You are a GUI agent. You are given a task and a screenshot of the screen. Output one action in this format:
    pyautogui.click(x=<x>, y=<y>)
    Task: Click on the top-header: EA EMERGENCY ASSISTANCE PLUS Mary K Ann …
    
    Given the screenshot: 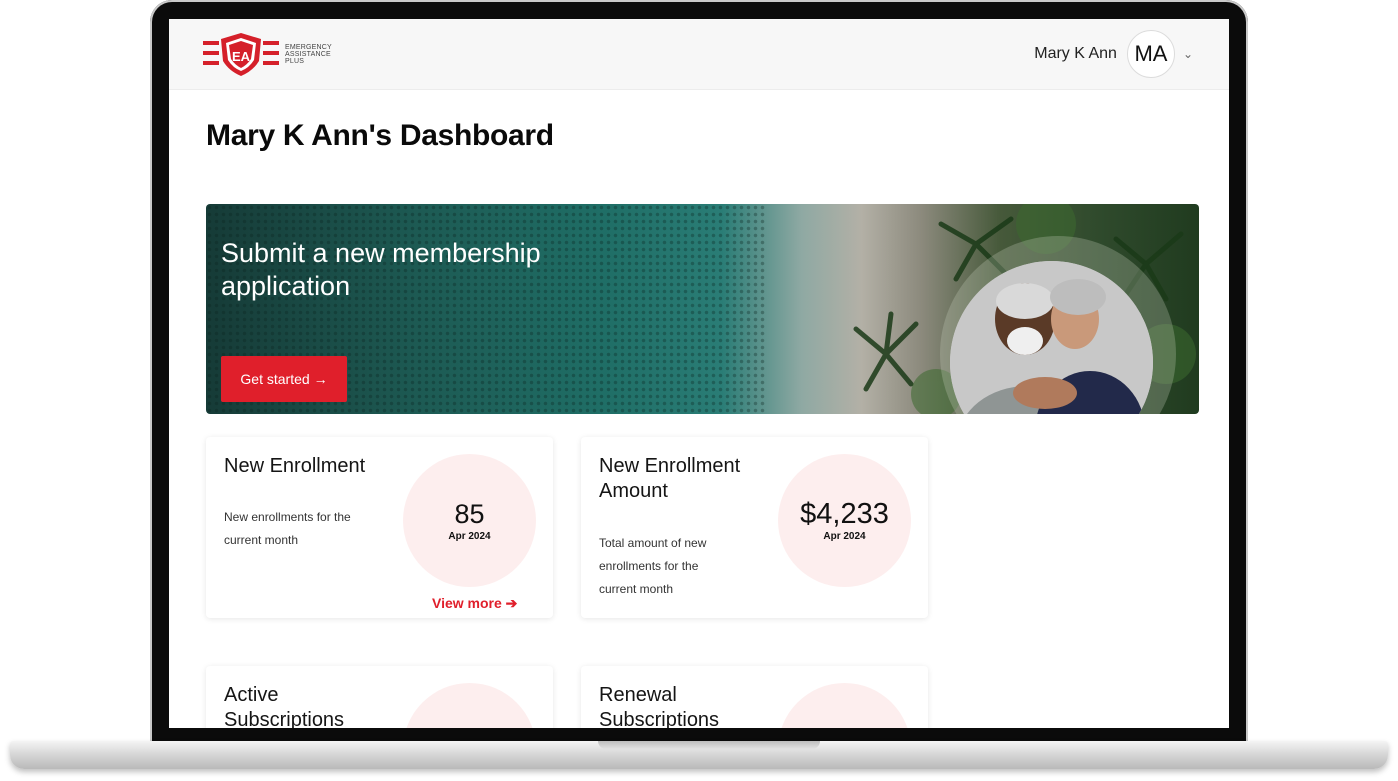 What is the action you would take?
    pyautogui.click(x=699, y=54)
    